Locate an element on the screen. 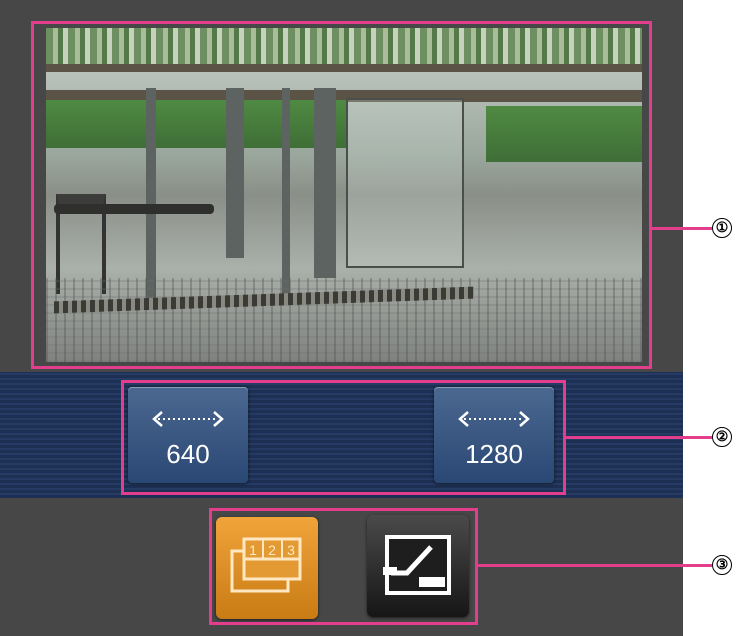 The width and height of the screenshot is (738, 636). callout-number-2: ② is located at coordinates (722, 437).